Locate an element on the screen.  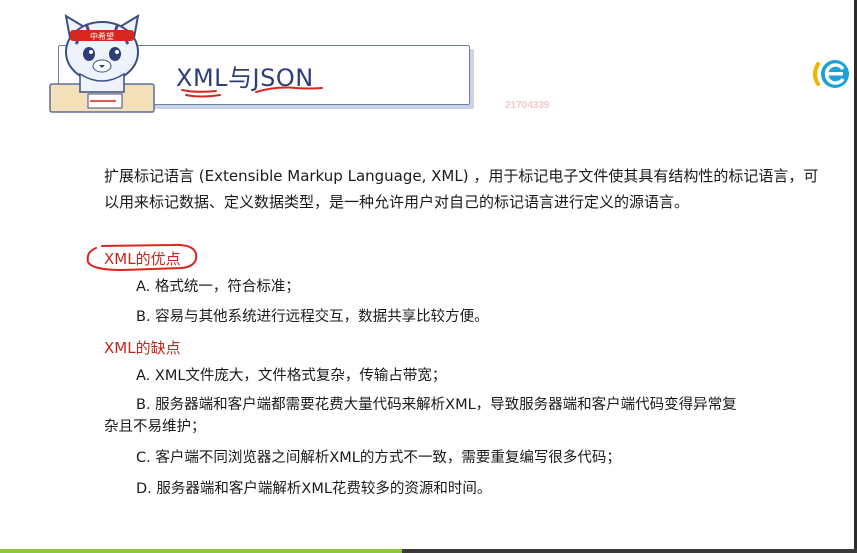
cons-item-continuation: 杂且不易维护； is located at coordinates (155, 427).